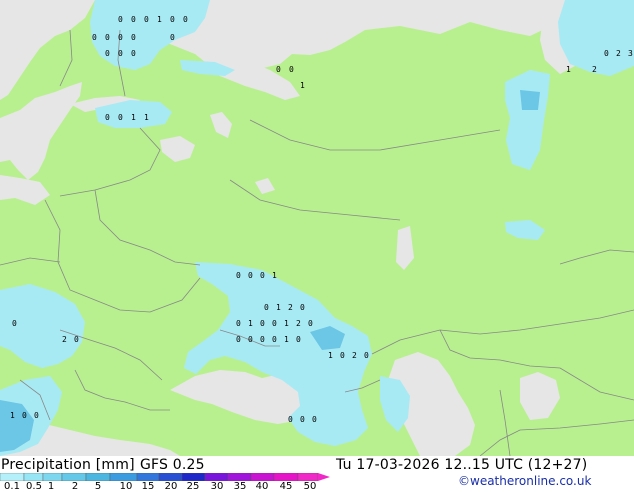 This screenshot has height=492, width=634. What do you see at coordinates (34, 486) in the screenshot?
I see `legend-tick-label: 0.5` at bounding box center [34, 486].